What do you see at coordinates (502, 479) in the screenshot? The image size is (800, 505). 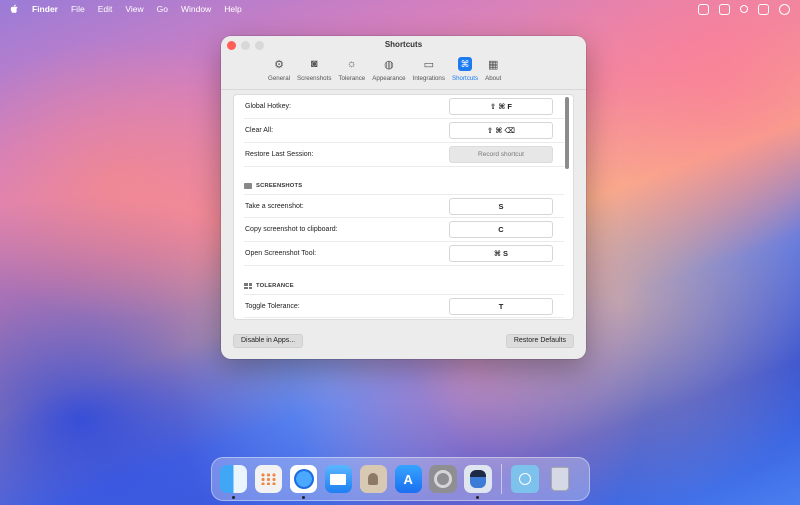 I see `dock-separator` at bounding box center [502, 479].